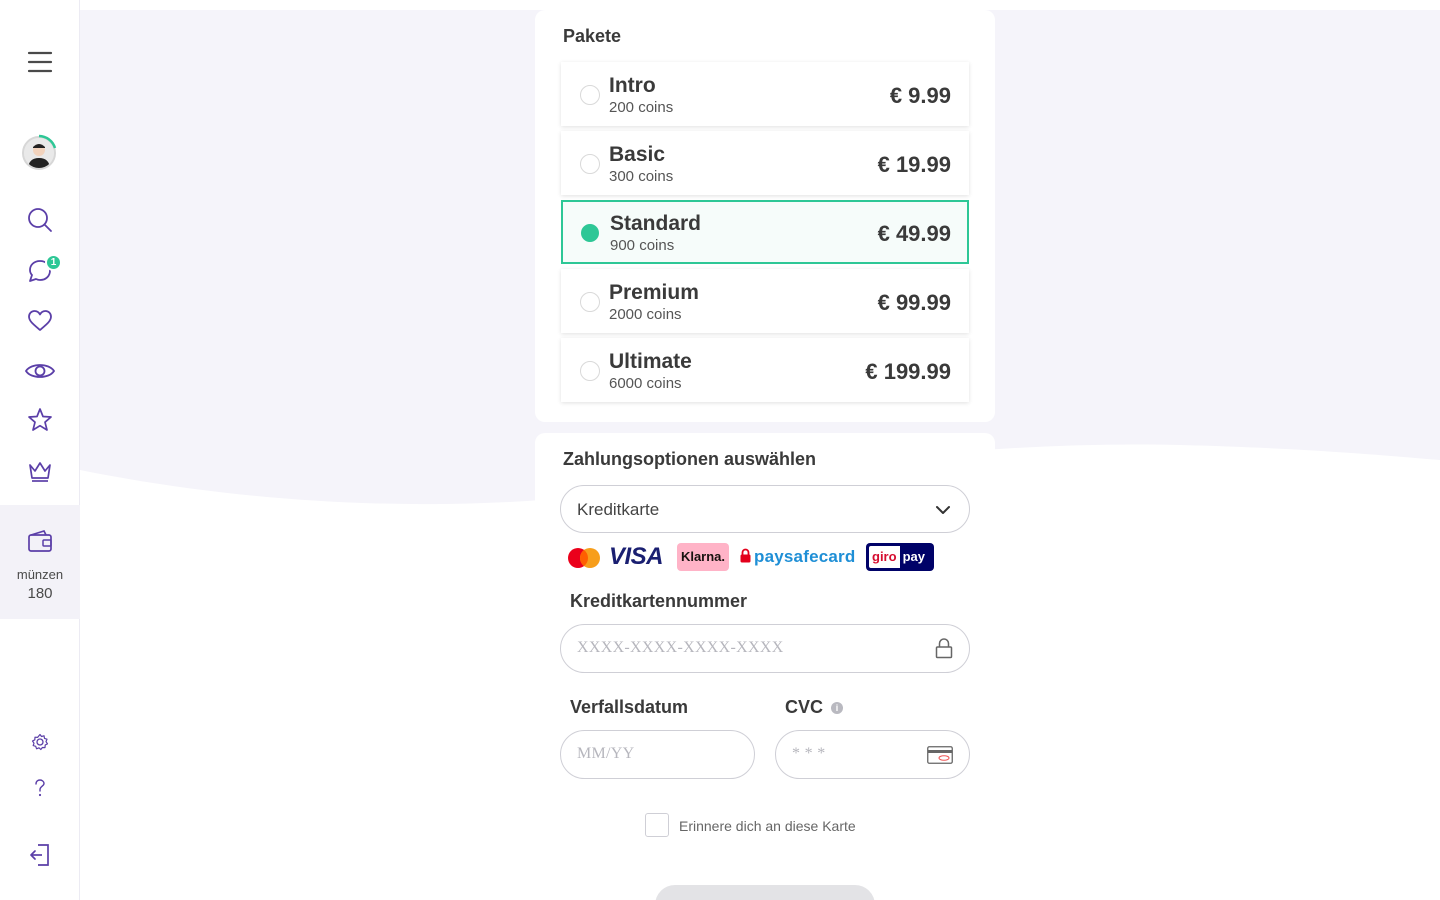 The height and width of the screenshot is (900, 1440). What do you see at coordinates (40, 420) in the screenshot?
I see `star-icon` at bounding box center [40, 420].